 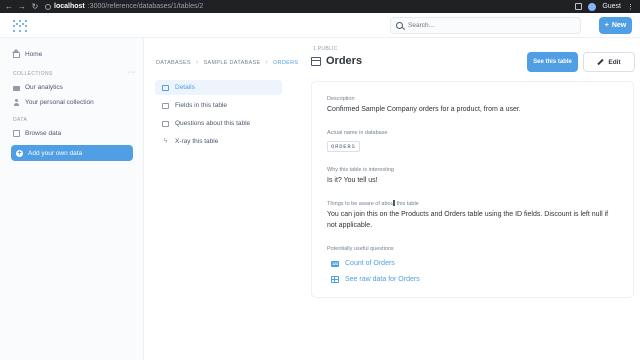 What do you see at coordinates (218, 87) in the screenshot?
I see `nav-item-details: Details` at bounding box center [218, 87].